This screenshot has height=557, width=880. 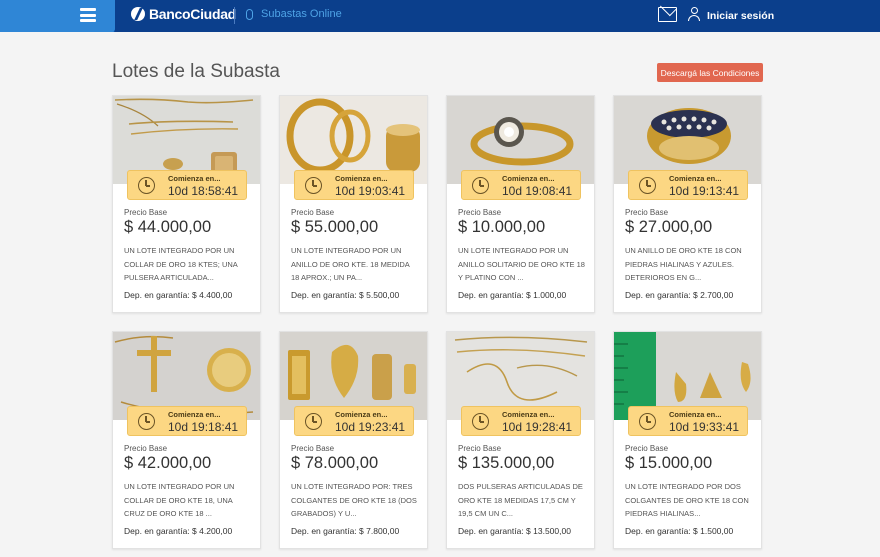 I want to click on deposit-amount: Dep. en garantía: $ 5.500,00, so click(x=345, y=295).